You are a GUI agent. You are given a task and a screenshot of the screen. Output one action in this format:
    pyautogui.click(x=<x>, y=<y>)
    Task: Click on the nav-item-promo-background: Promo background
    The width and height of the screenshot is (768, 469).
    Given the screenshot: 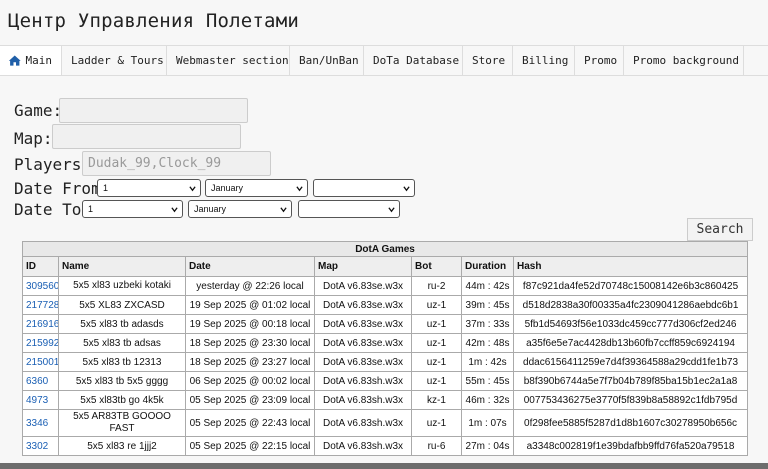 What is the action you would take?
    pyautogui.click(x=684, y=60)
    